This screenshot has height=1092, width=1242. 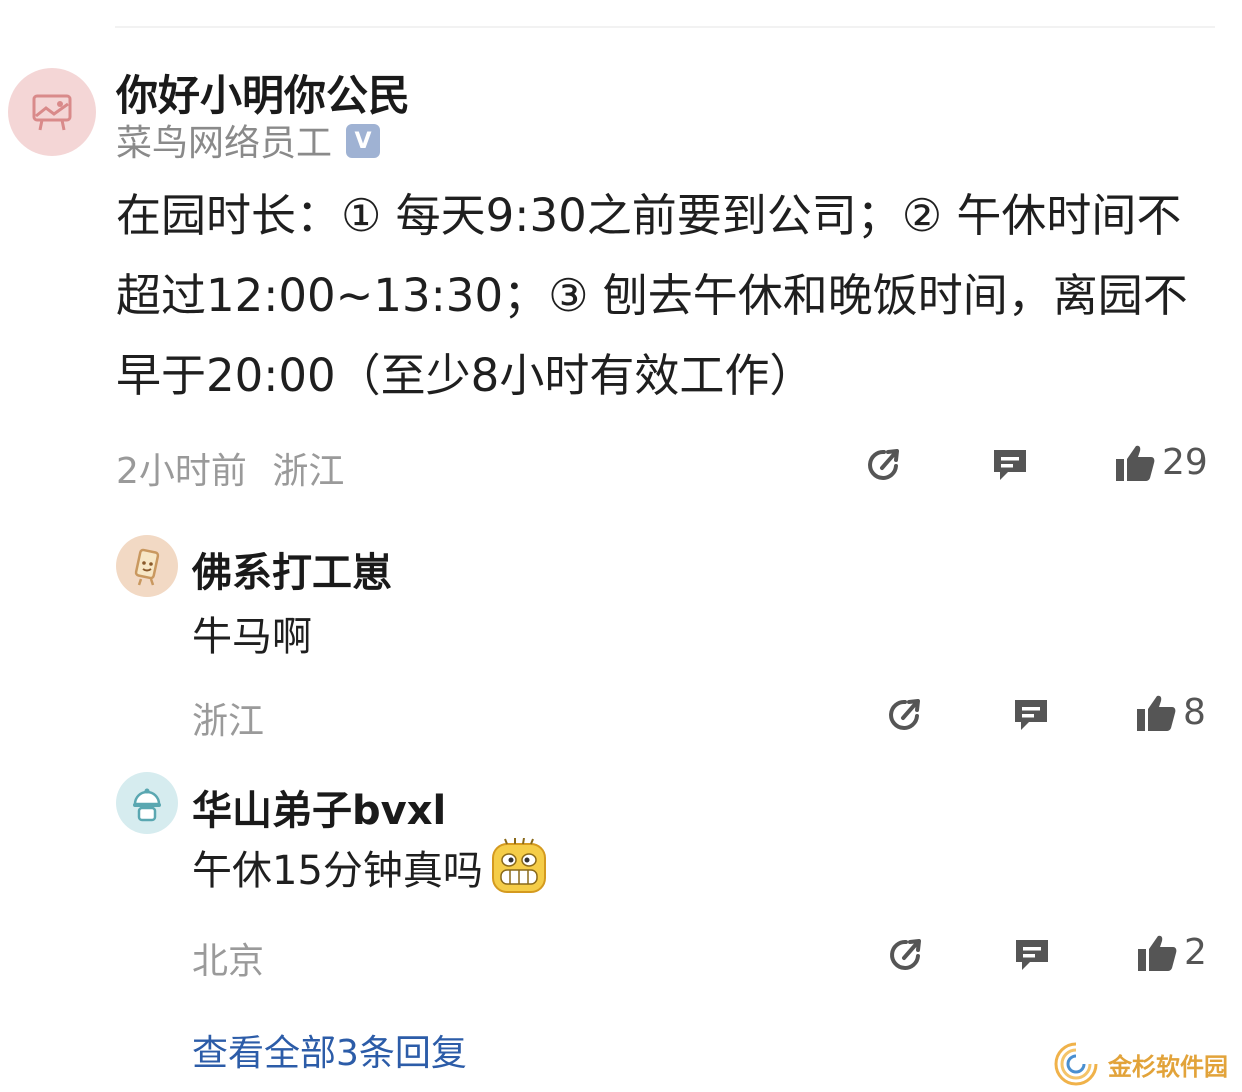 I want to click on grin-emoji-icon, so click(x=519, y=867).